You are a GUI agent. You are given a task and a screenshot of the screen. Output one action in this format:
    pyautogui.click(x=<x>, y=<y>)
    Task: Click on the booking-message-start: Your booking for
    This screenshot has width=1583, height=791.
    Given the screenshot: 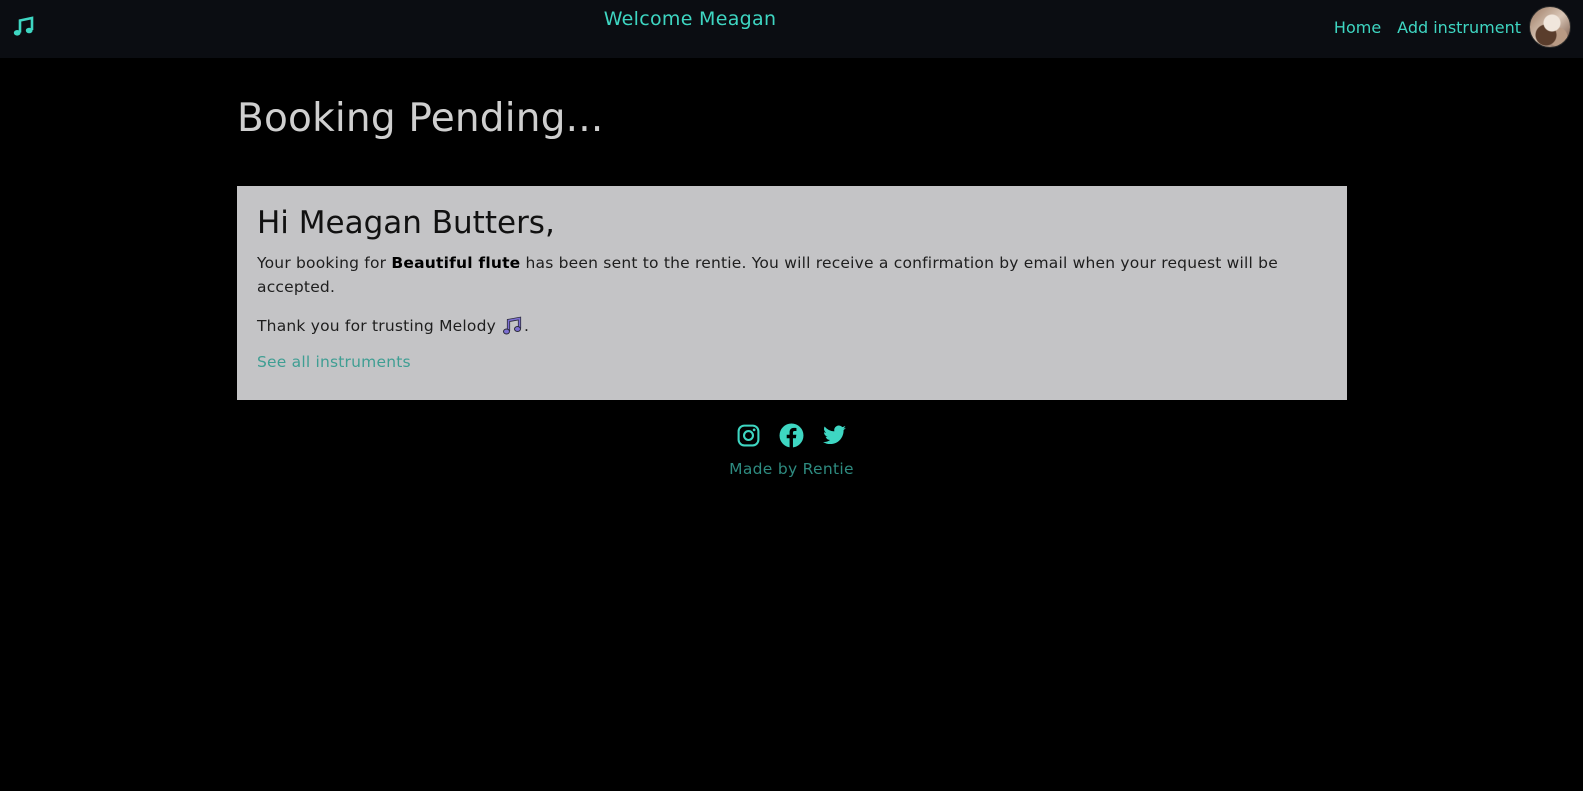 What is the action you would take?
    pyautogui.click(x=324, y=263)
    